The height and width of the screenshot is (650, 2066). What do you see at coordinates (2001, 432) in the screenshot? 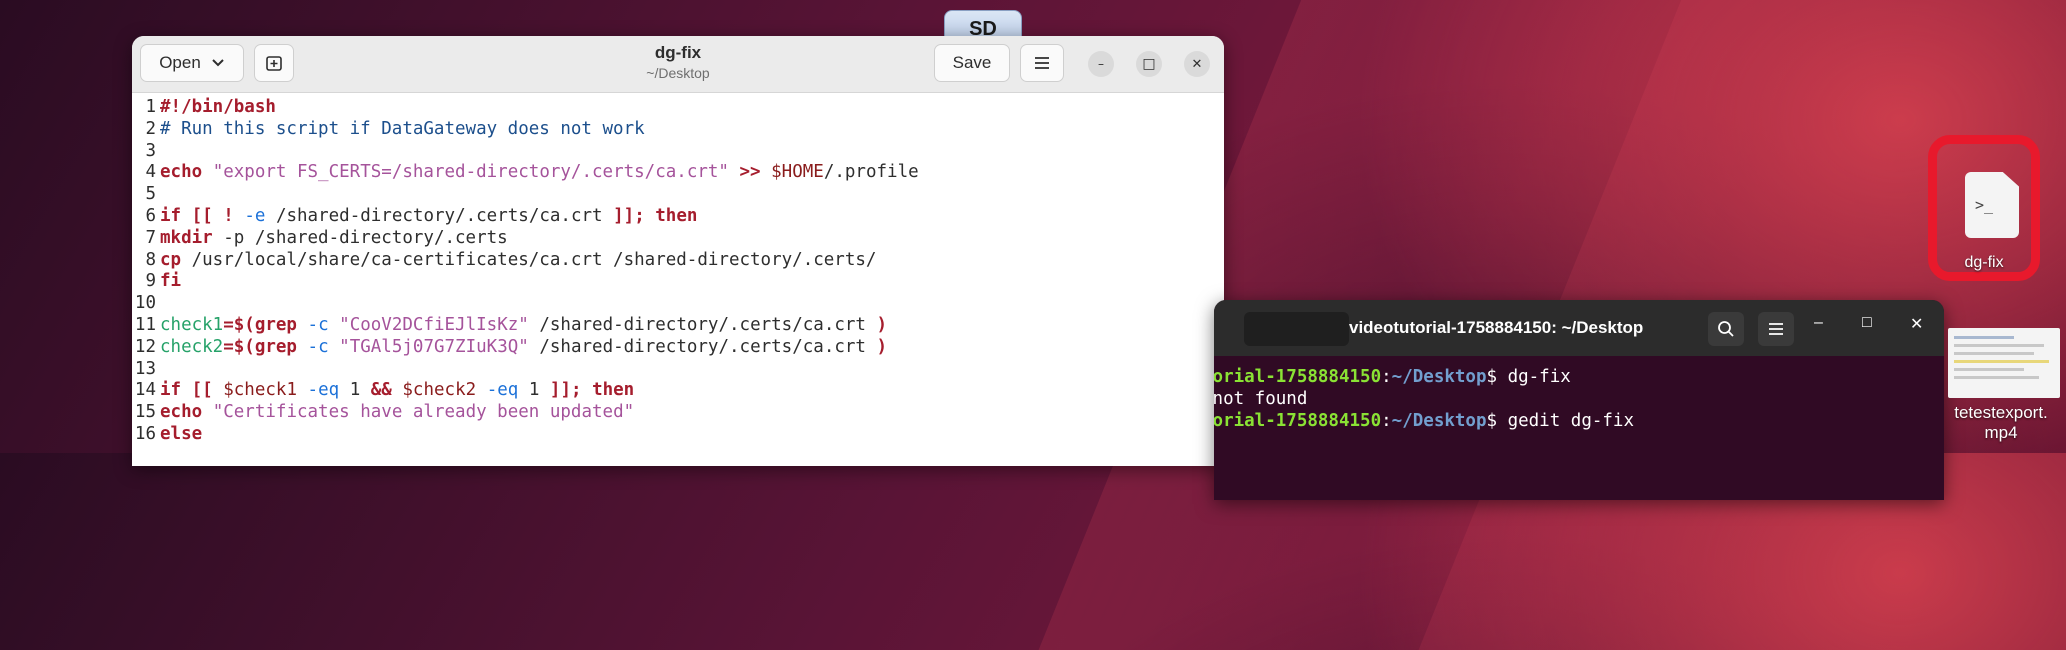
I see `video-label-line2: mp4` at bounding box center [2001, 432].